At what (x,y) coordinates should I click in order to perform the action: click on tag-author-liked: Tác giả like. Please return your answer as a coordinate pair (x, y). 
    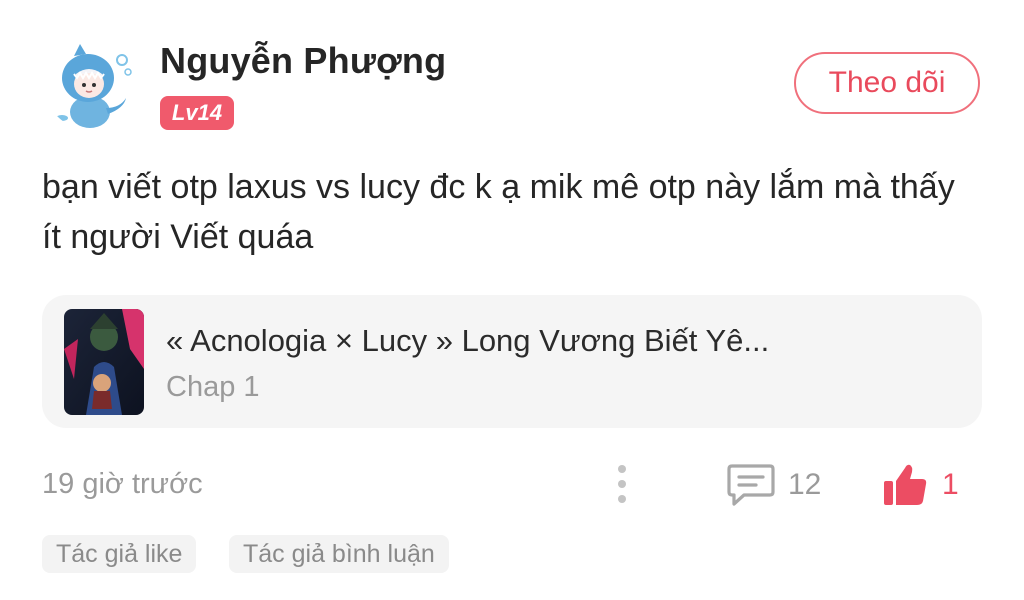
    Looking at the image, I should click on (119, 554).